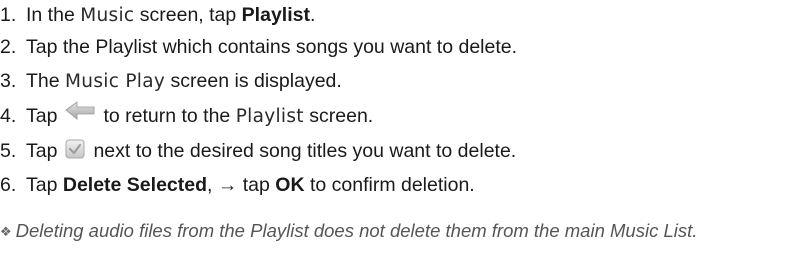  I want to click on step-text: In the, so click(53, 15).